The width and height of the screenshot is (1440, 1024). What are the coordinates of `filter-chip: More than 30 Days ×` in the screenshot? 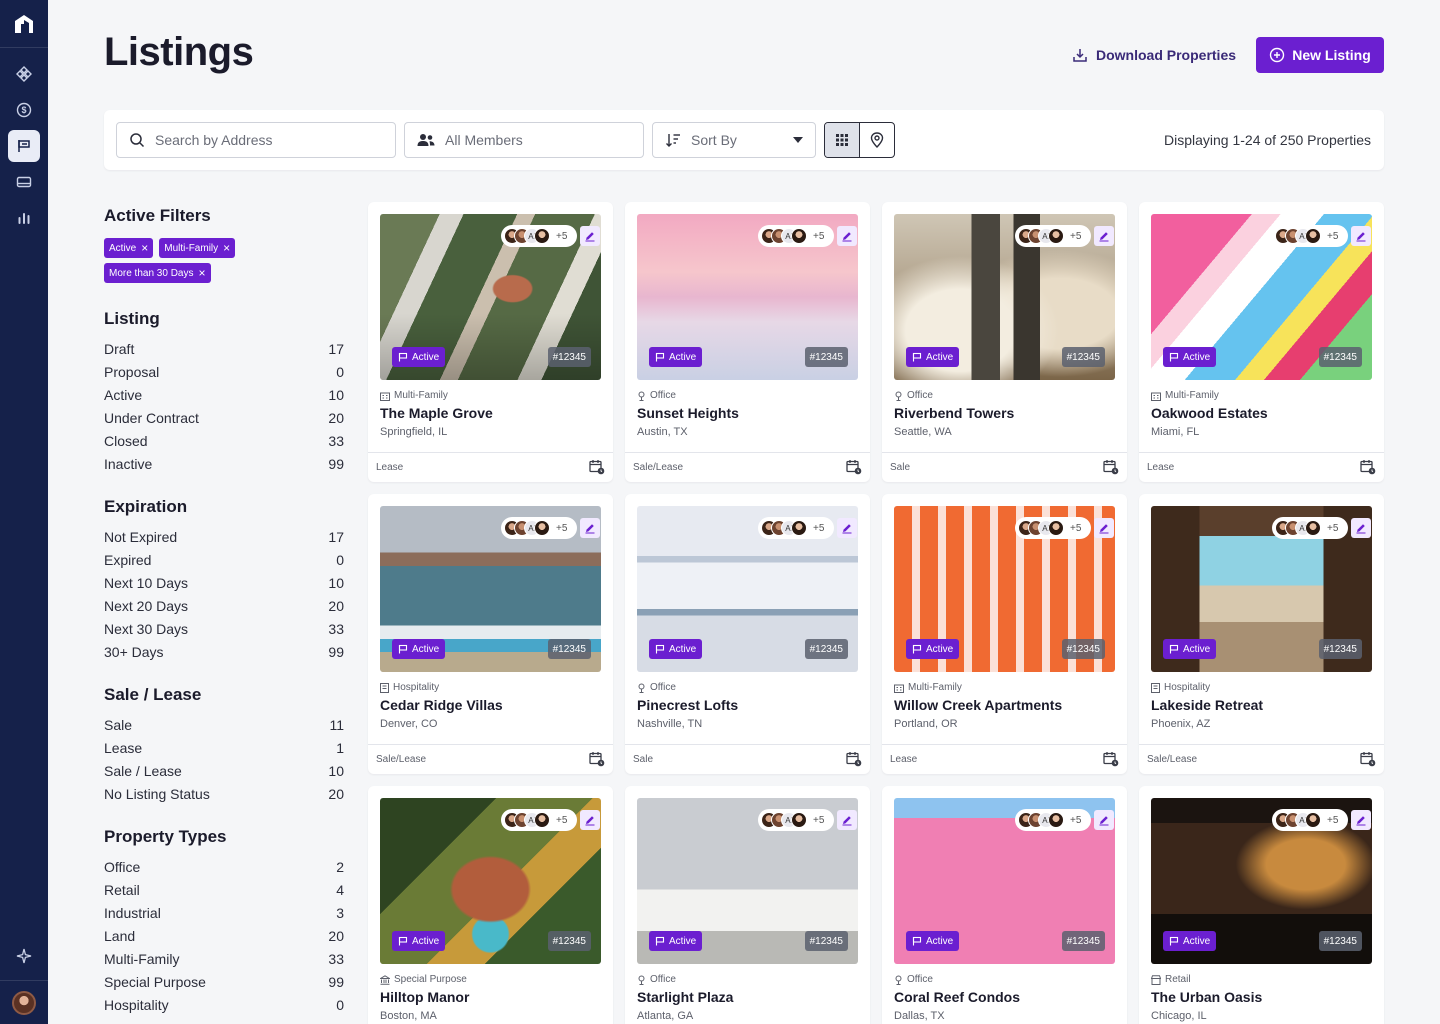 It's located at (157, 273).